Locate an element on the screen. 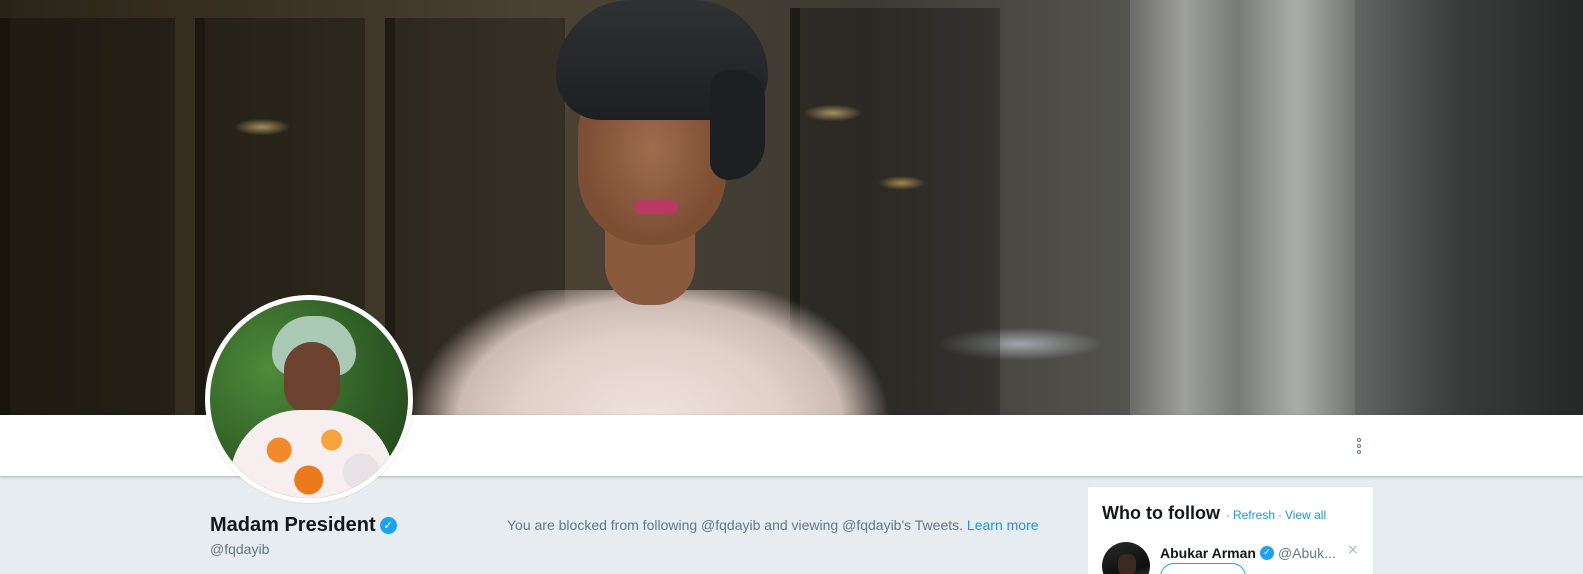  who-to-follow-title: Who to follow is located at coordinates (1161, 513).